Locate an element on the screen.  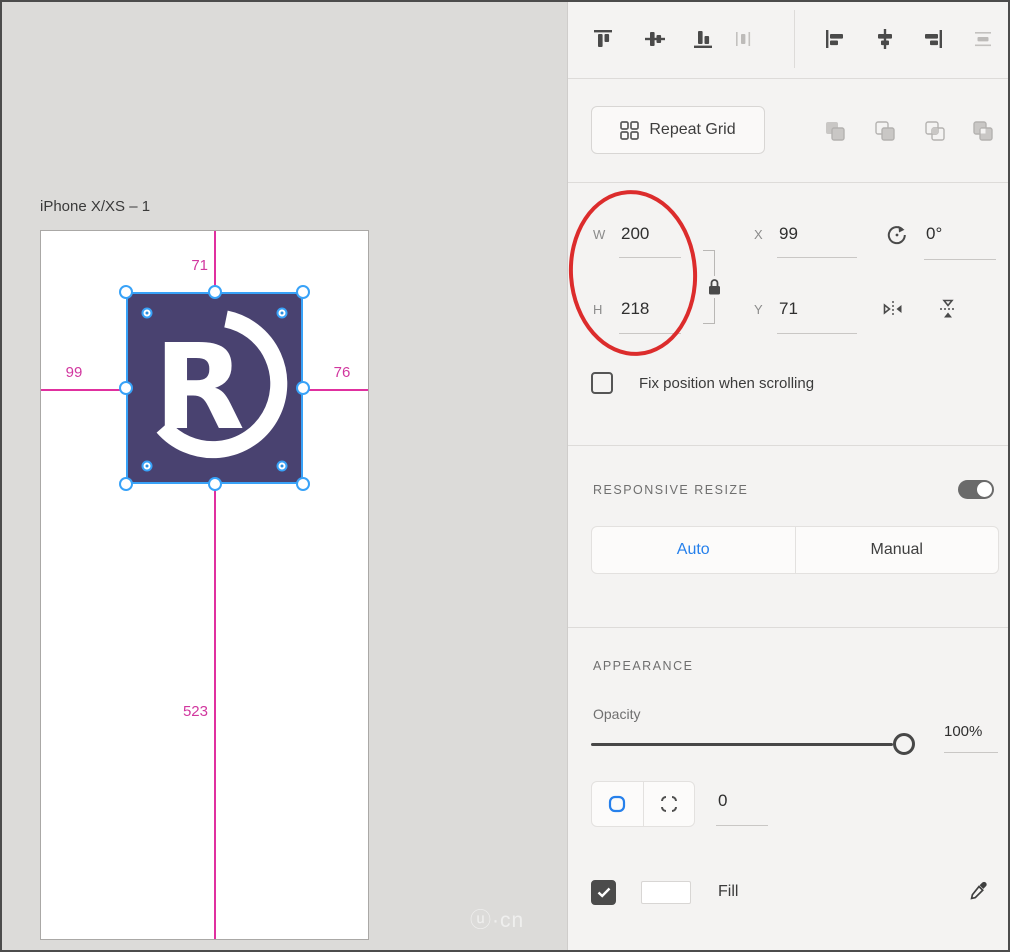
distribute-horizontal-icon is located at coordinates (743, 39).